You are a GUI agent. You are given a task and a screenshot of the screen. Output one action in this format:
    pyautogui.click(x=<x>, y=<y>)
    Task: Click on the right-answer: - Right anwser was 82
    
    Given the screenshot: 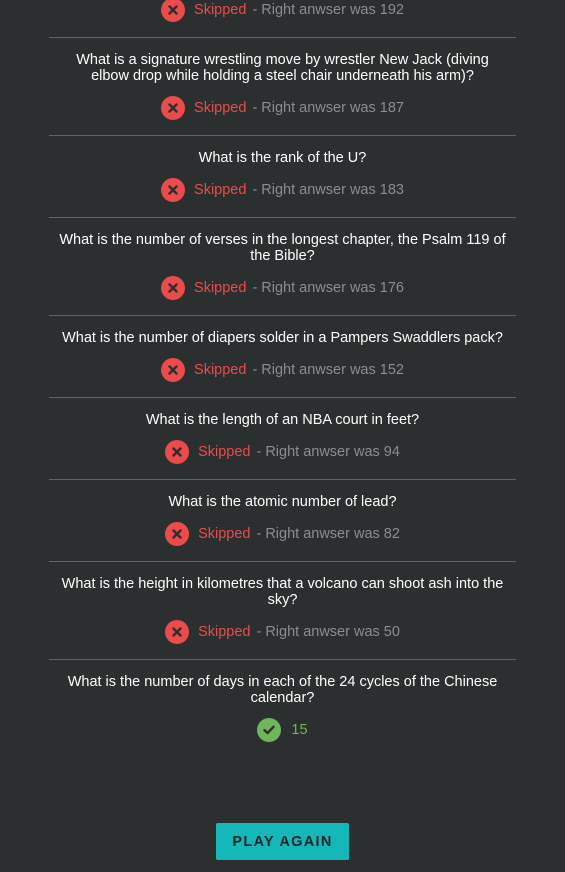 What is the action you would take?
    pyautogui.click(x=328, y=534)
    